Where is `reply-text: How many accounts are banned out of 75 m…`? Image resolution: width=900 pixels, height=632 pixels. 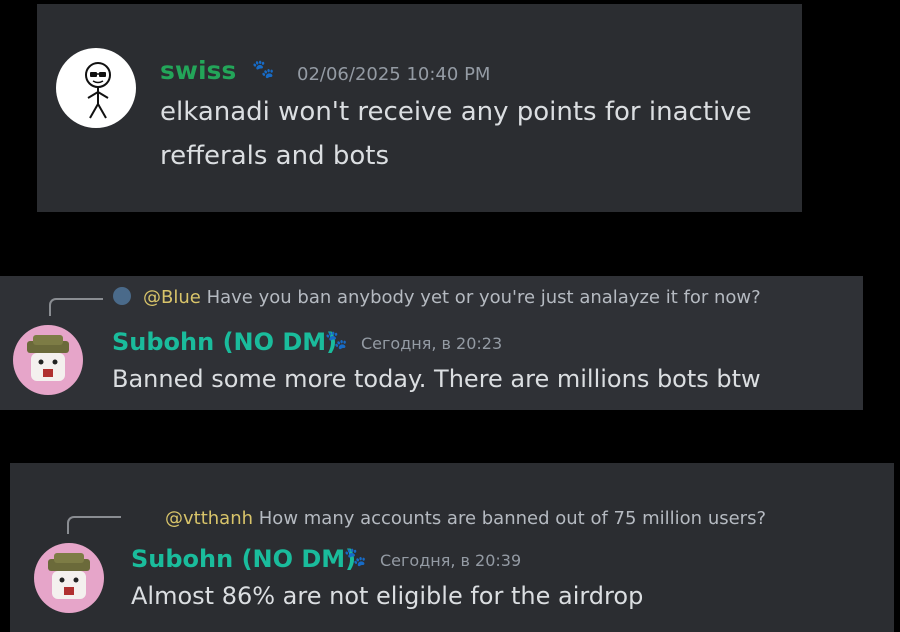
reply-text: How many accounts are banned out of 75 m… is located at coordinates (512, 518).